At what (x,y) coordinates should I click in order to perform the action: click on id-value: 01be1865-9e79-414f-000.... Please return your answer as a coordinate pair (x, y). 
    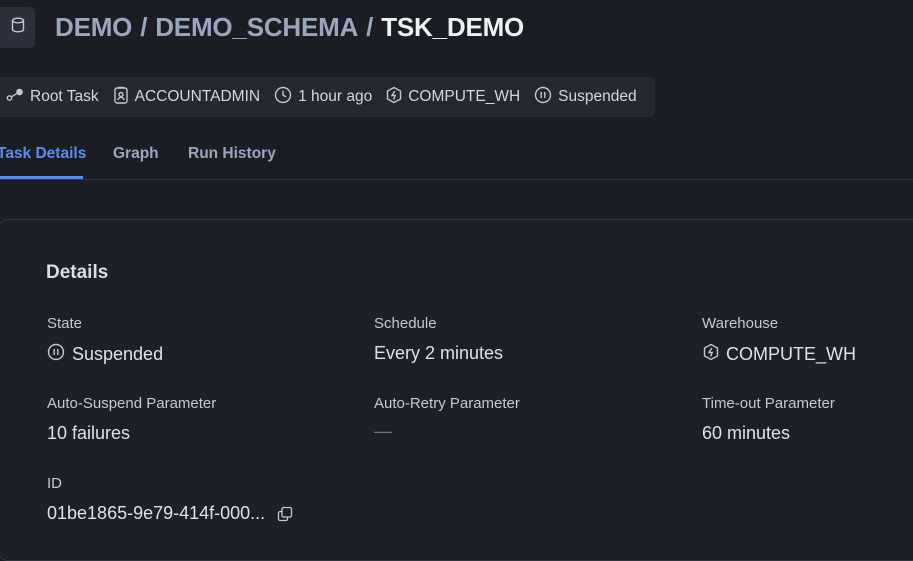
    Looking at the image, I should click on (173, 513).